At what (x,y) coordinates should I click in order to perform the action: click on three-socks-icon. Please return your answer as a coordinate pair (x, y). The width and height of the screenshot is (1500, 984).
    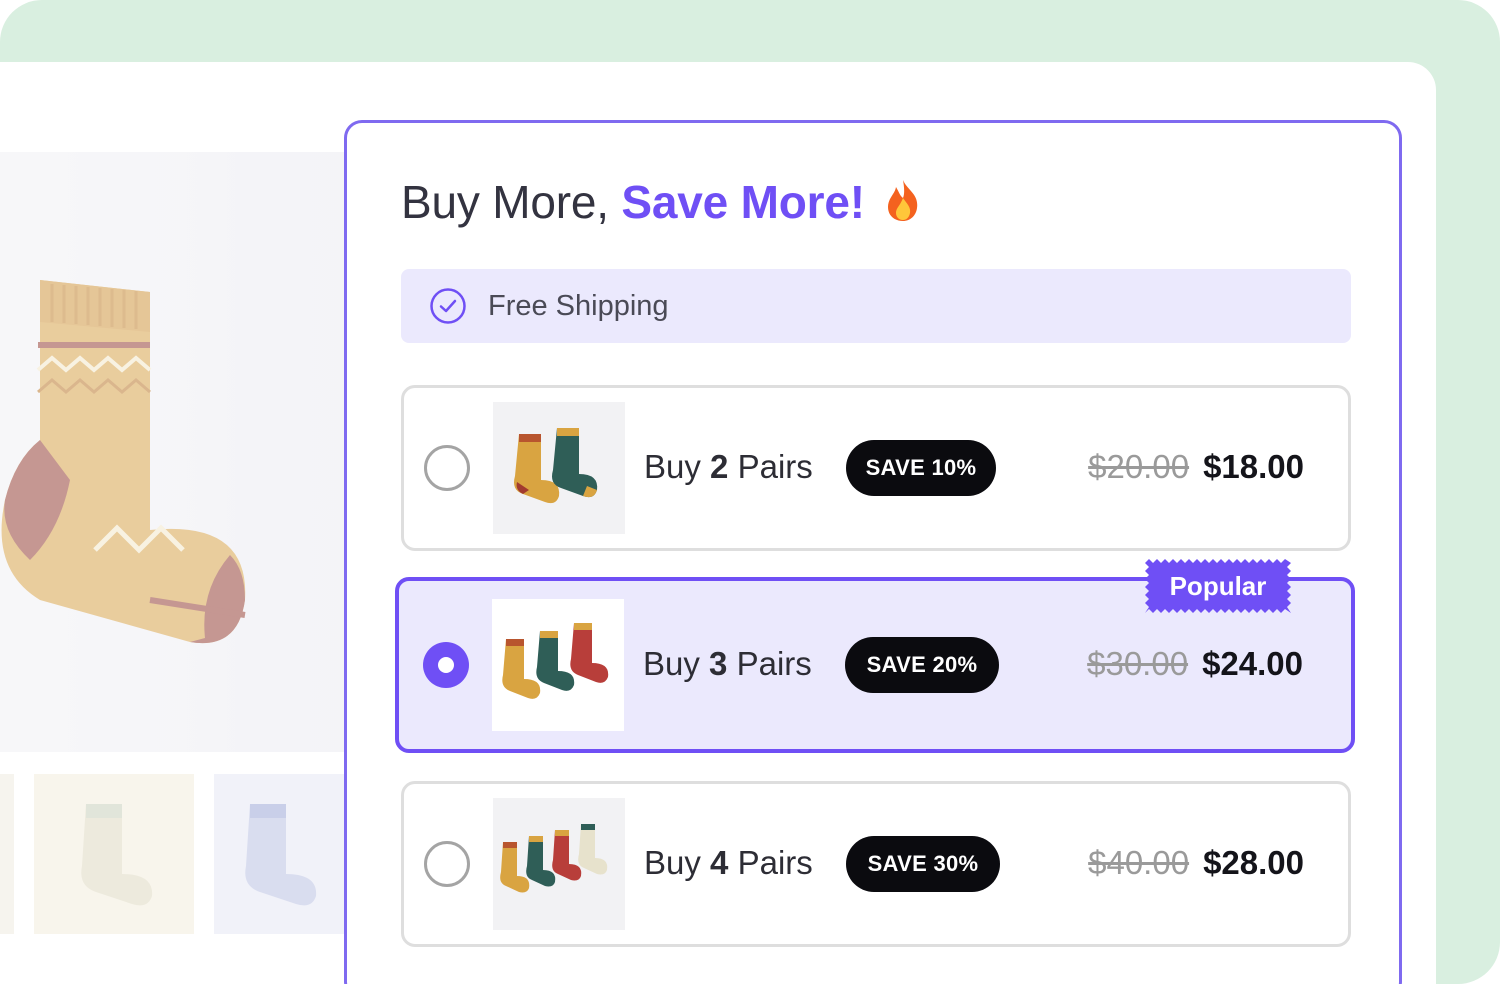
    Looking at the image, I should click on (555, 661).